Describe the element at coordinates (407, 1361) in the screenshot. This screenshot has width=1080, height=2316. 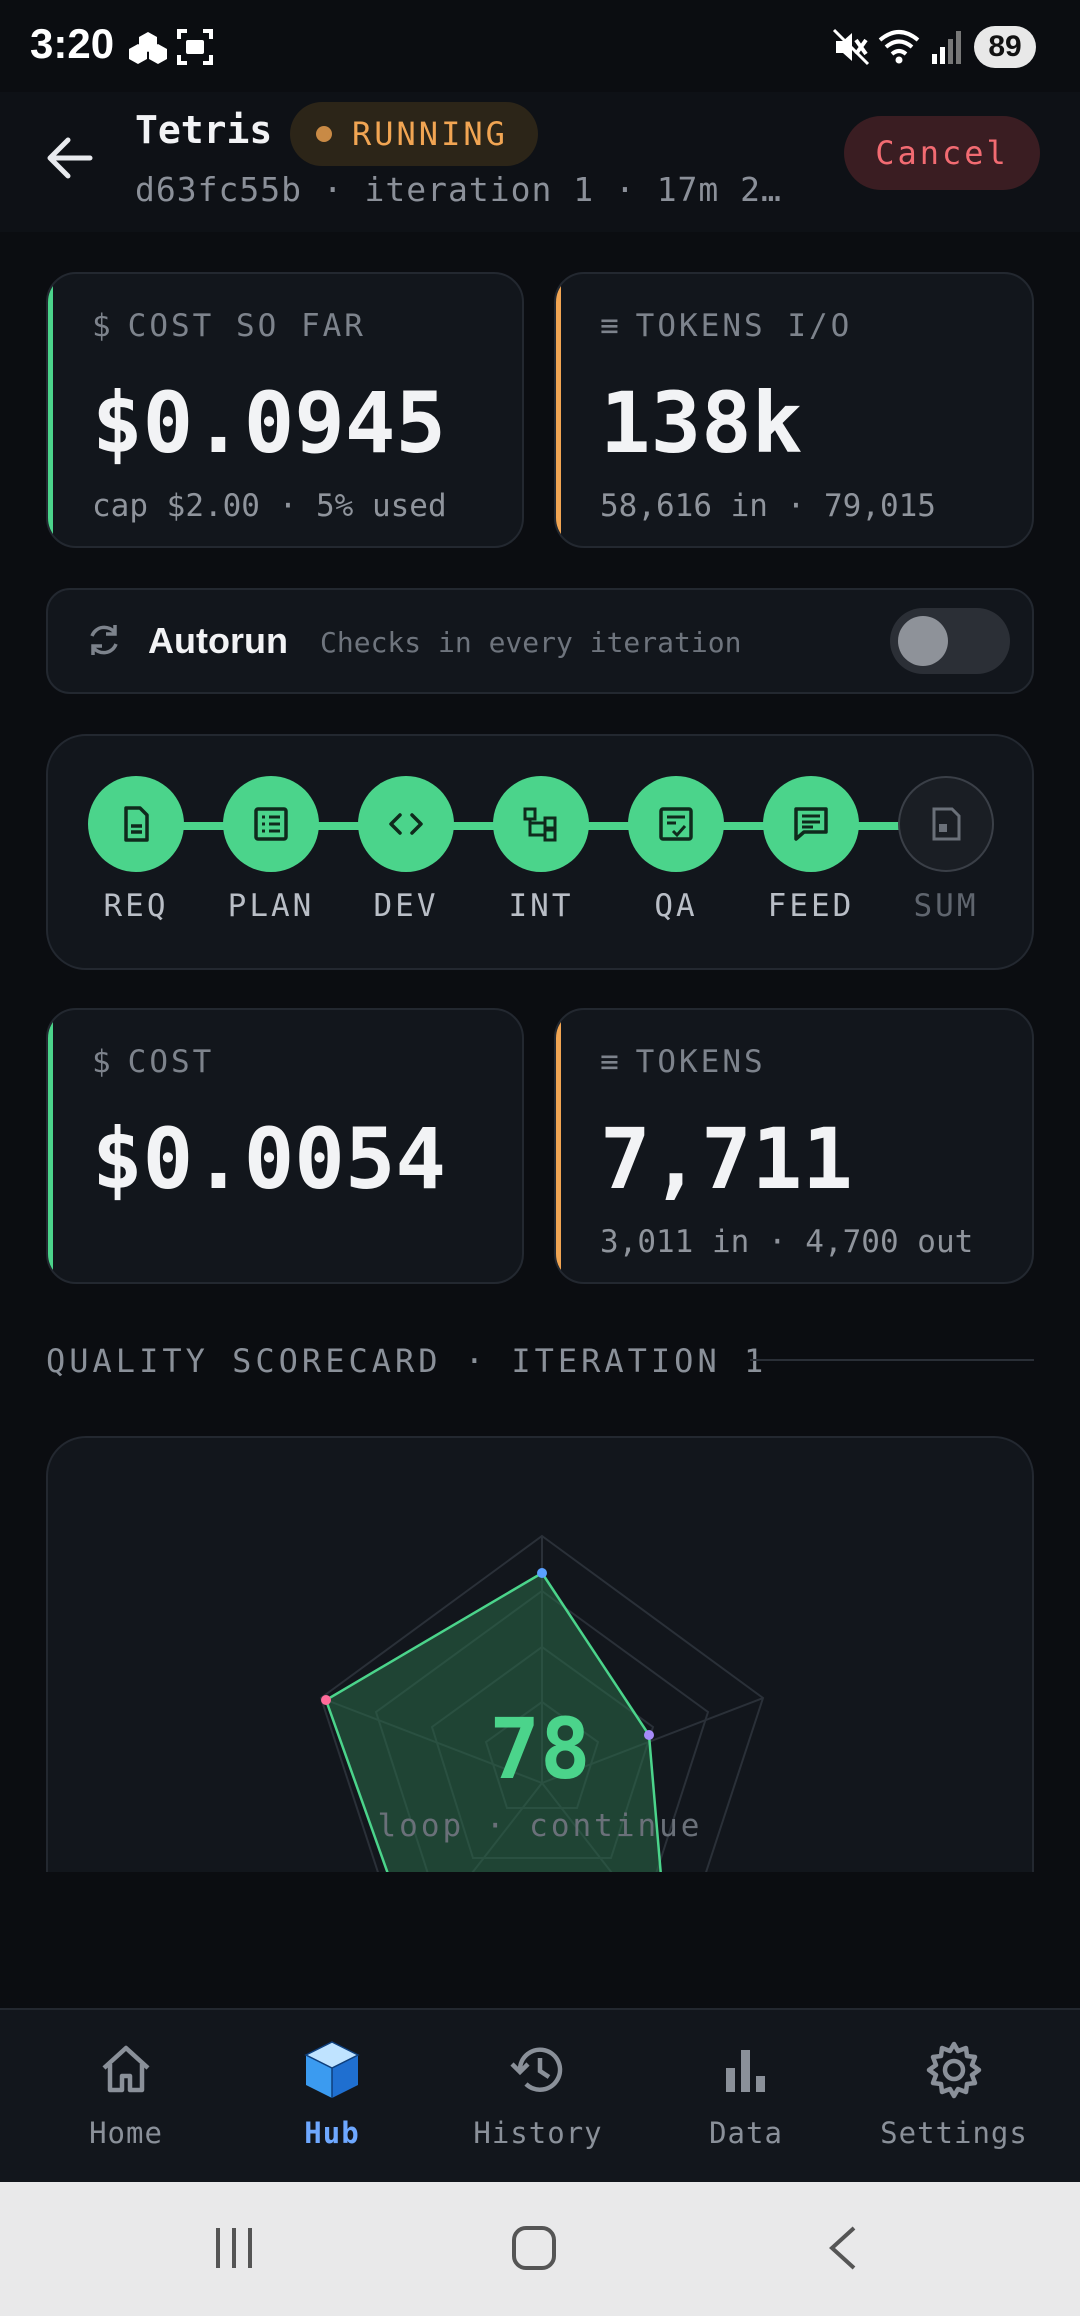
I see `scorecard-section-title: QUALITY SCORECARD · ITERATION 1` at that location.